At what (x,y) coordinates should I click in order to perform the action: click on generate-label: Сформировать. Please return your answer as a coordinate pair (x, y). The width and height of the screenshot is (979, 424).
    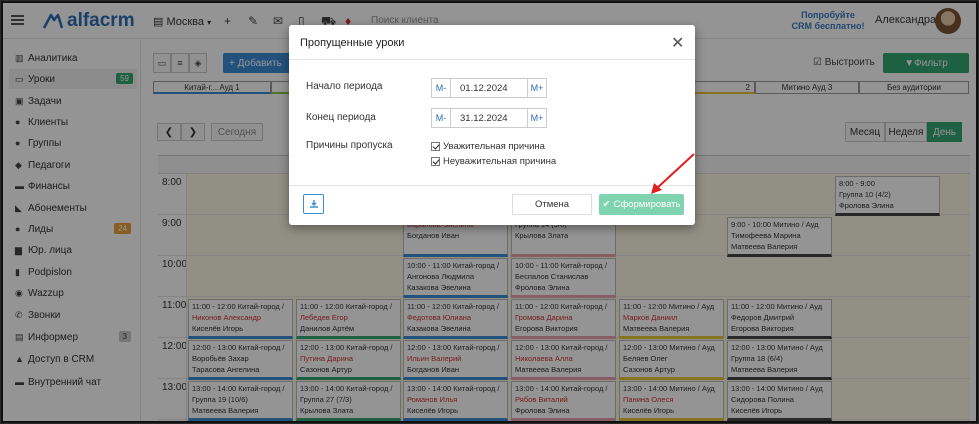
    Looking at the image, I should click on (647, 204).